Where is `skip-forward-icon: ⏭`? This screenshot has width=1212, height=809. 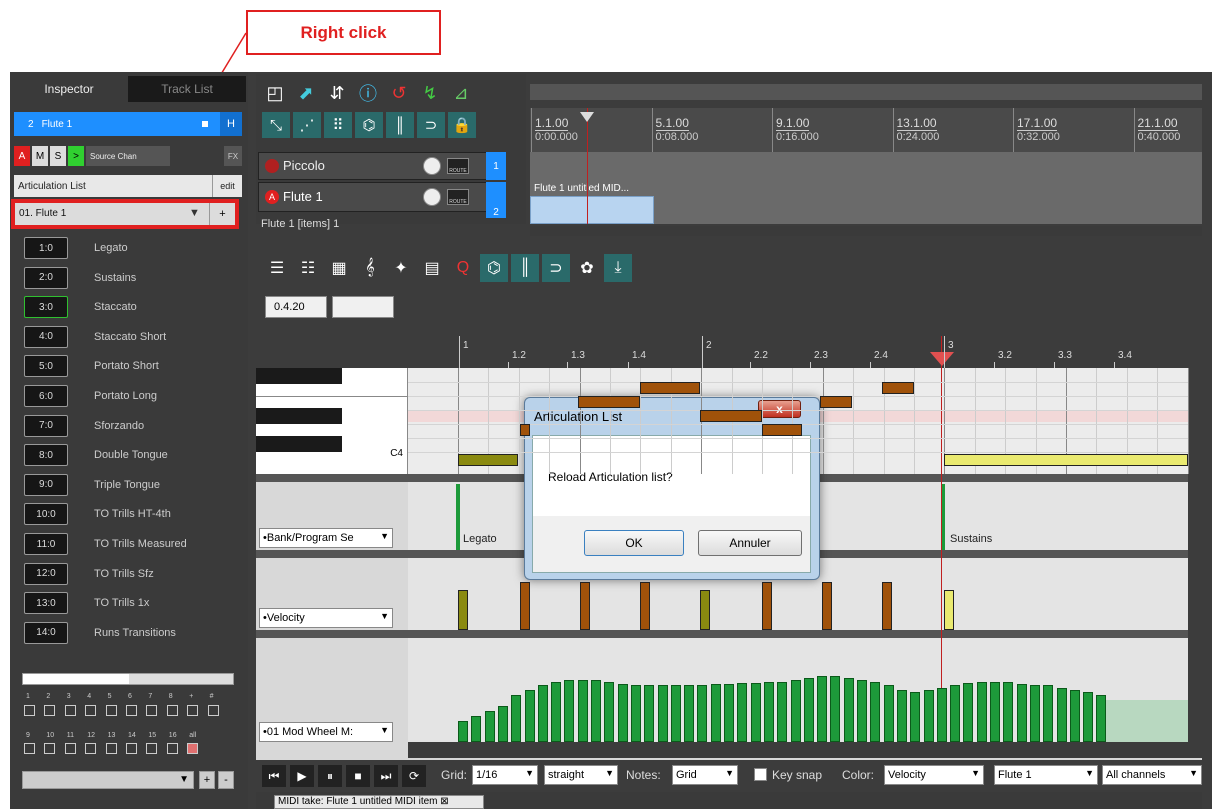
skip-forward-icon: ⏭ is located at coordinates (386, 776).